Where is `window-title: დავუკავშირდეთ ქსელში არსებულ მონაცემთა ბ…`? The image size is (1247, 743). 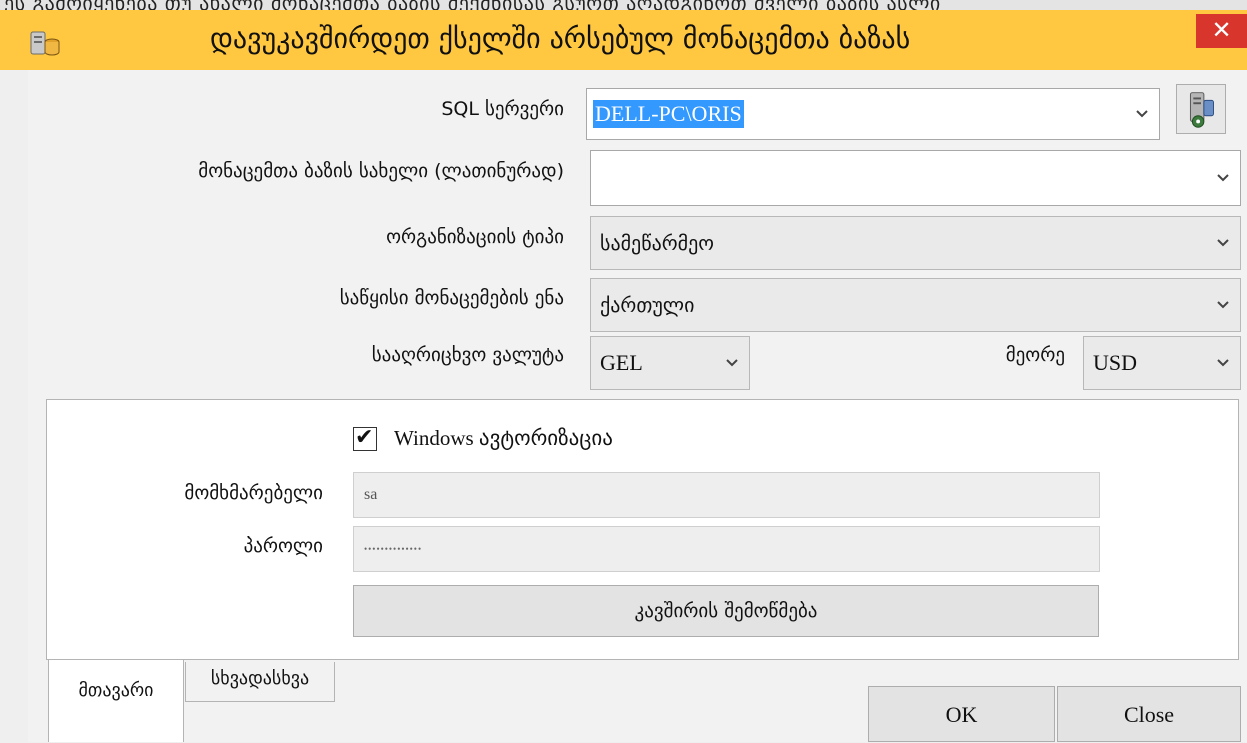 window-title: დავუკავშირდეთ ქსელში არსებულ მონაცემთა ბ… is located at coordinates (560, 38).